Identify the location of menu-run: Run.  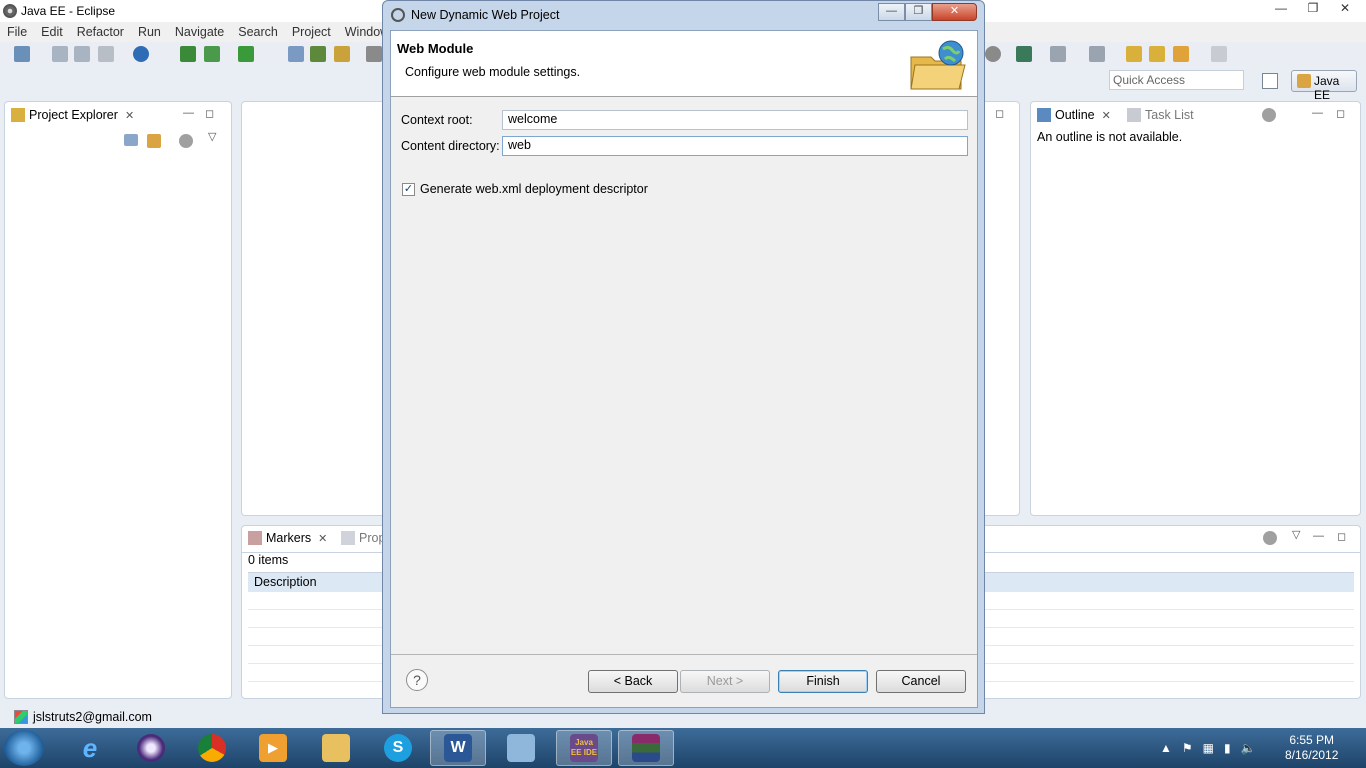
(149, 32).